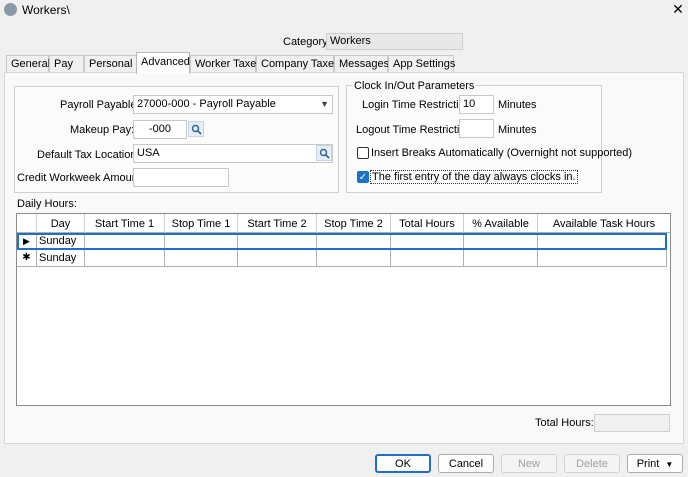  I want to click on credit-workweek-label: Credit Workweek Amount:, so click(80, 178).